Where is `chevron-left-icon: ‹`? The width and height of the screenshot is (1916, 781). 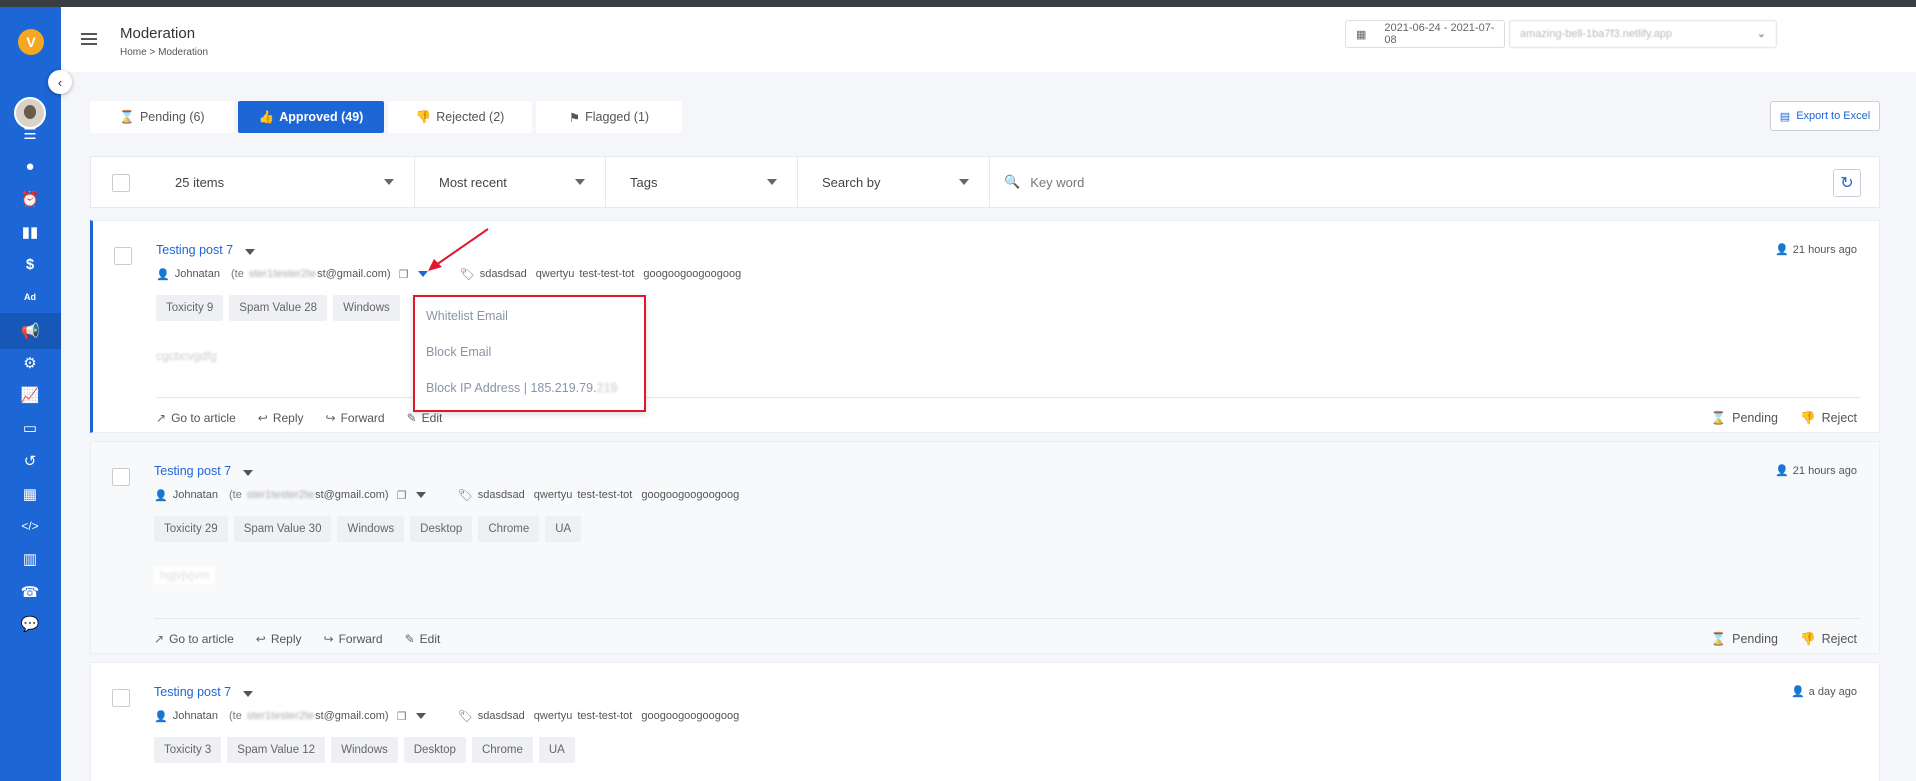 chevron-left-icon: ‹ is located at coordinates (60, 82).